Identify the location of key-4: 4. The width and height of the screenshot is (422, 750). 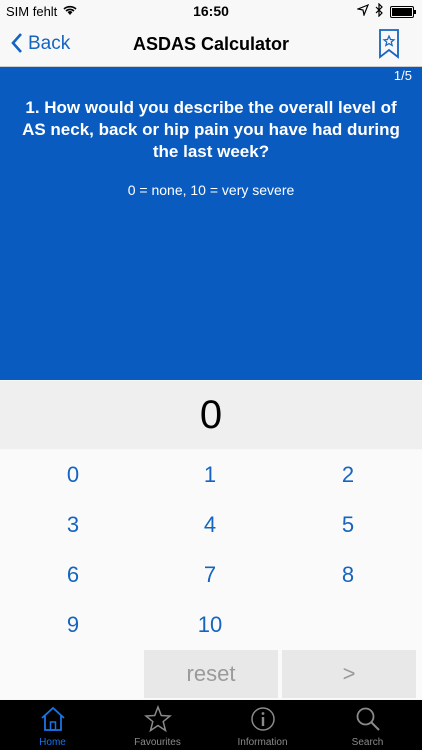
(210, 525).